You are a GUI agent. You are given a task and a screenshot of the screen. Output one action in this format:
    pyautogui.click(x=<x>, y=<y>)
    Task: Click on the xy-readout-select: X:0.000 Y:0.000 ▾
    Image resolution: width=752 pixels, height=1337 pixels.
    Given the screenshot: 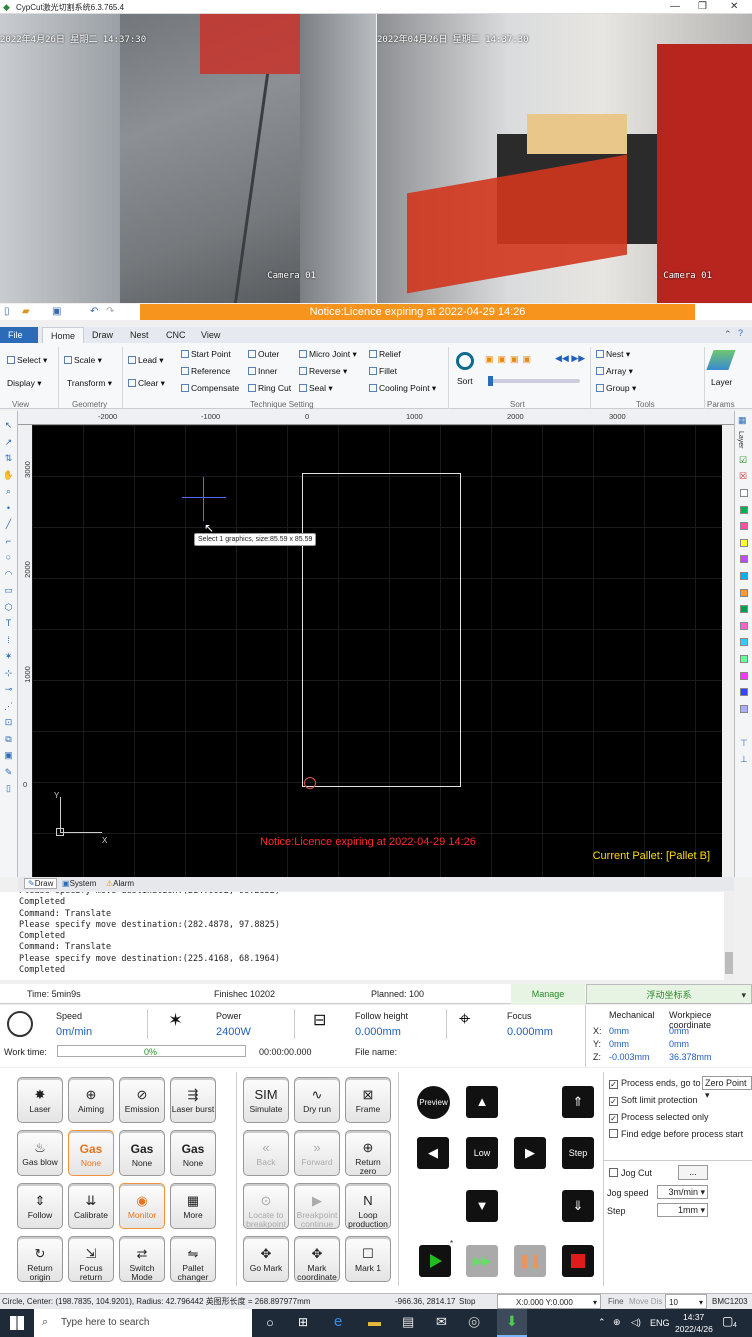 What is the action you would take?
    pyautogui.click(x=549, y=1301)
    